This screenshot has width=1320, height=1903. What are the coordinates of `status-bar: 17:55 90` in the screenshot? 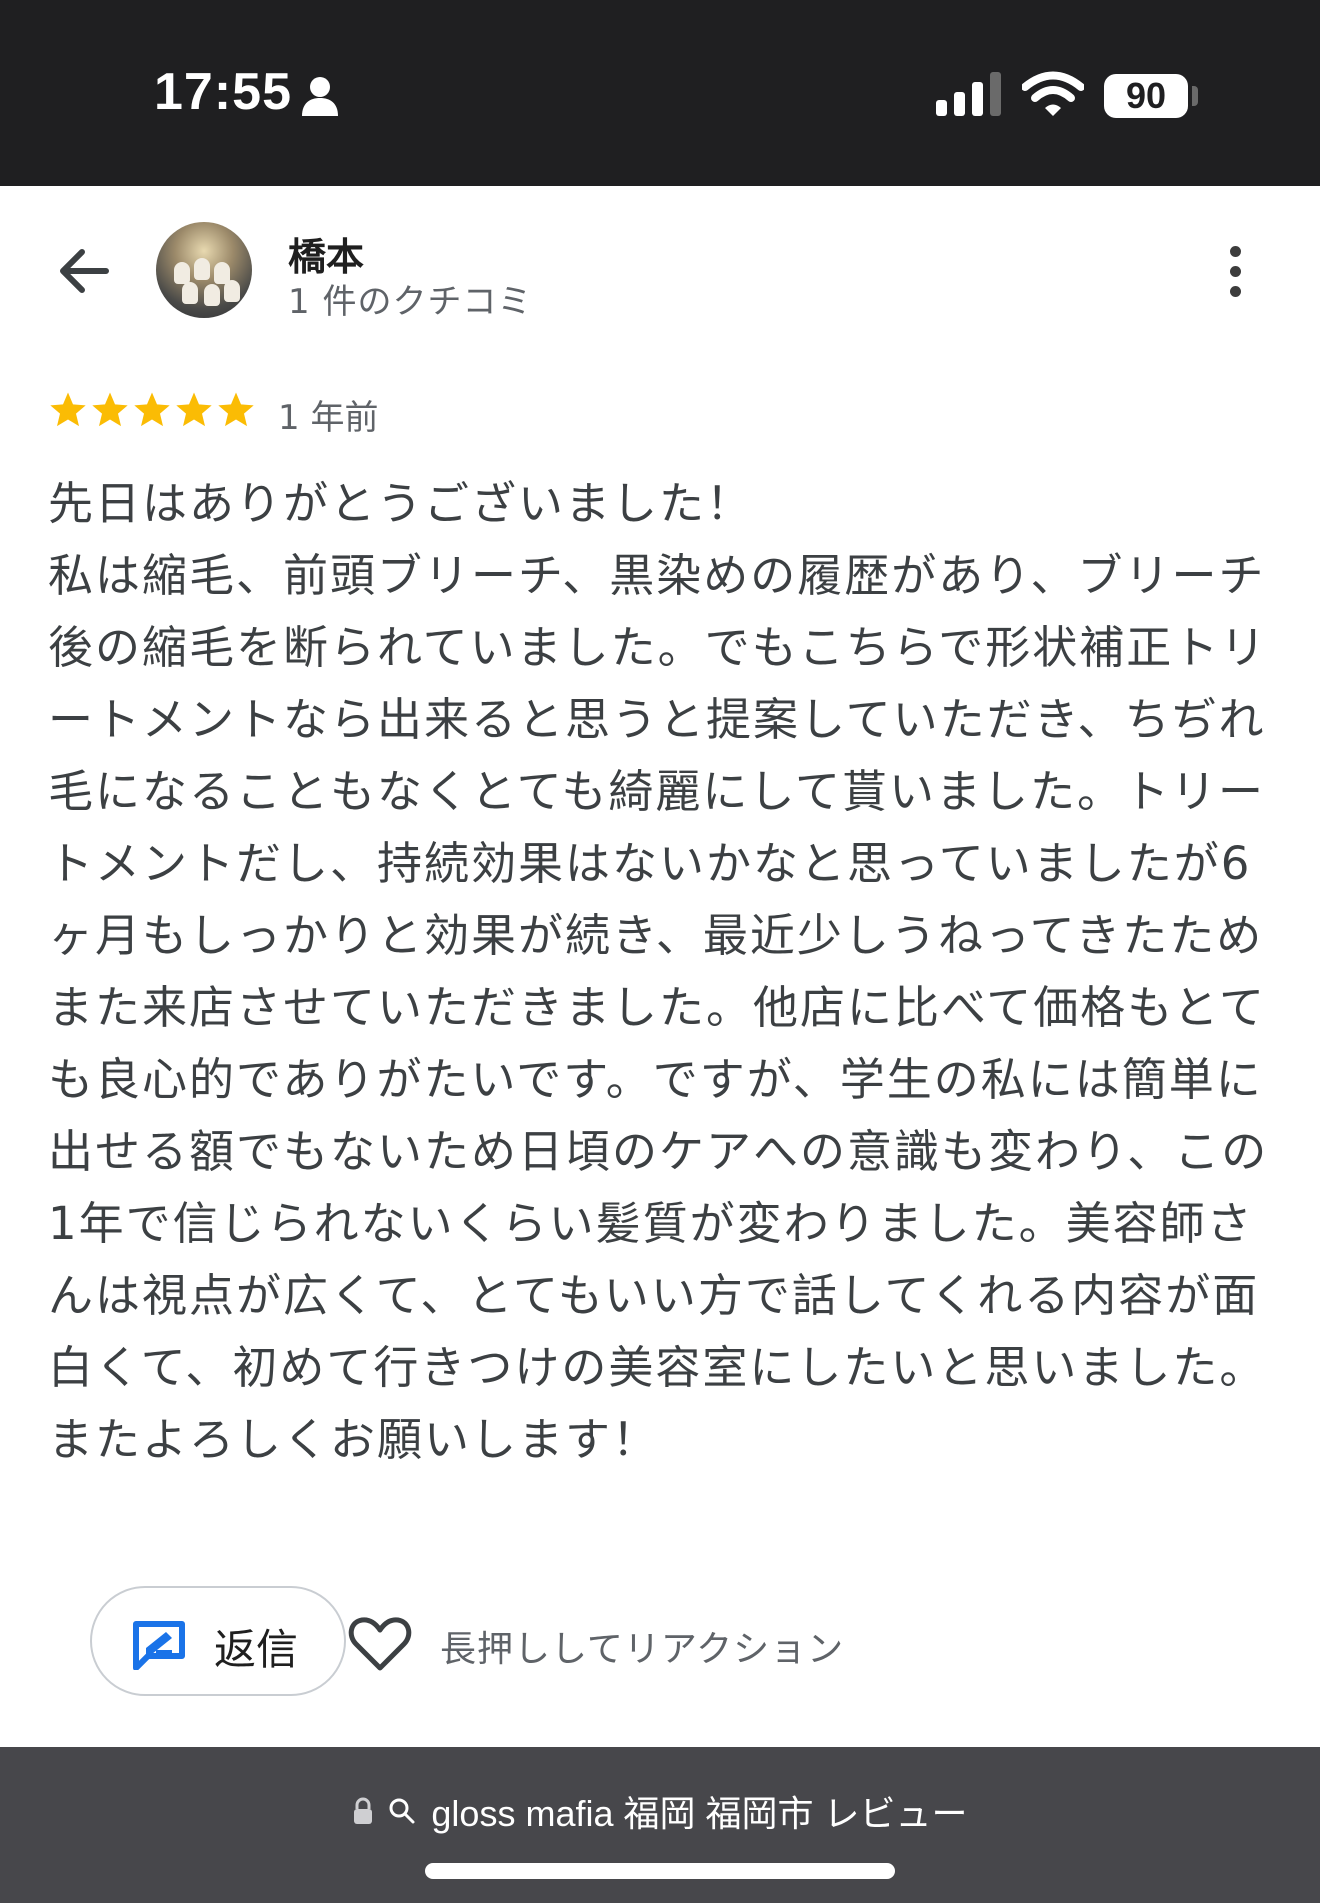 It's located at (660, 93).